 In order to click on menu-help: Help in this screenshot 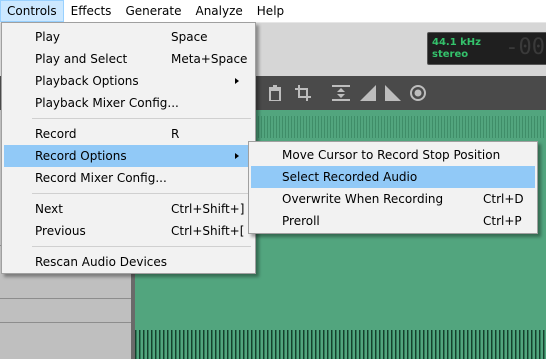, I will do `click(270, 11)`.